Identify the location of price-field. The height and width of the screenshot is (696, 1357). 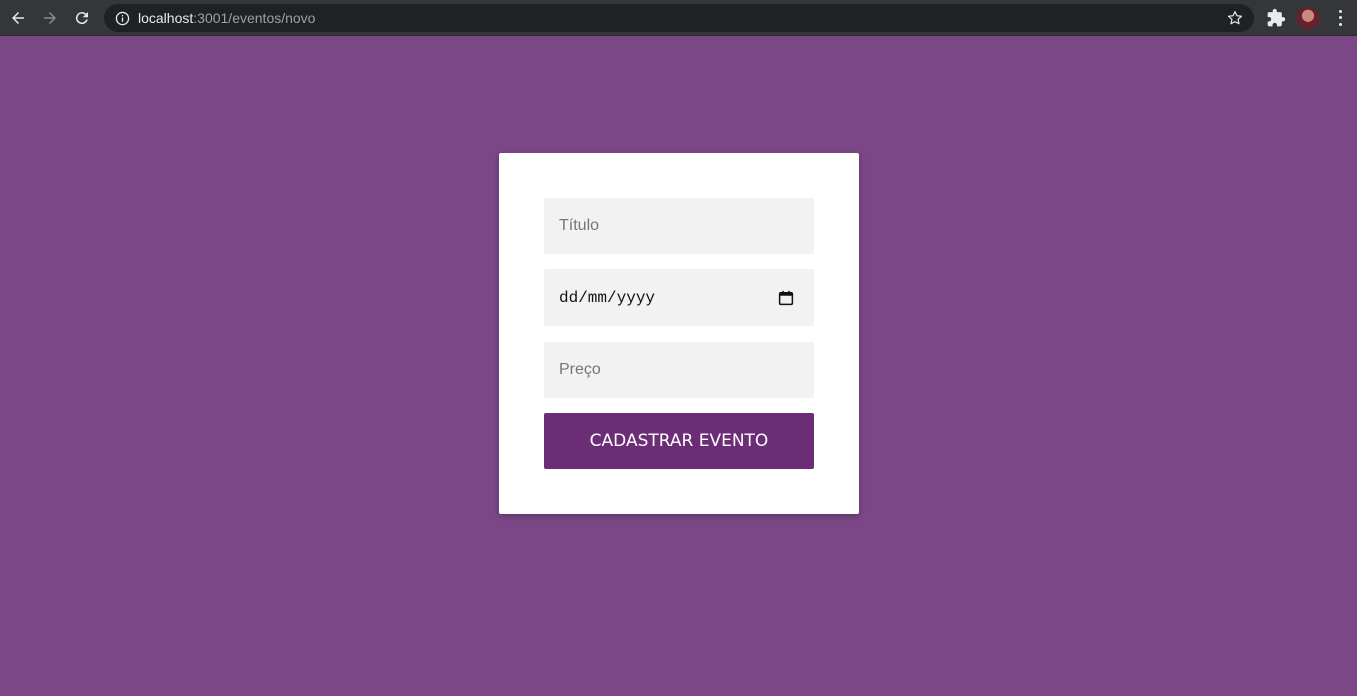
(679, 370).